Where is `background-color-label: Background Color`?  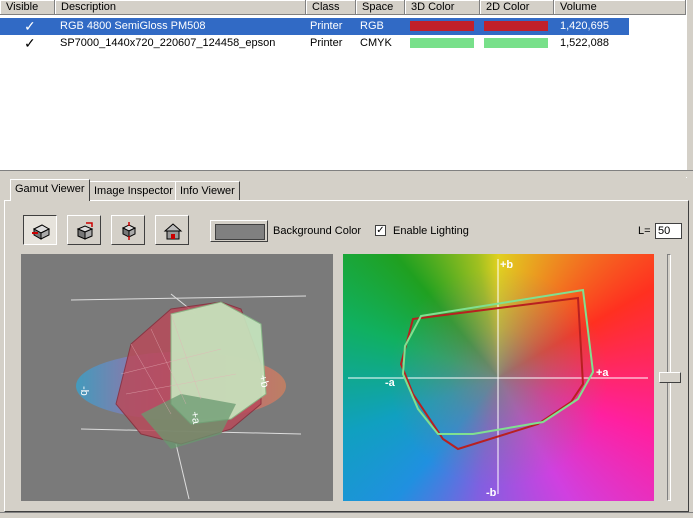
background-color-label: Background Color is located at coordinates (317, 231).